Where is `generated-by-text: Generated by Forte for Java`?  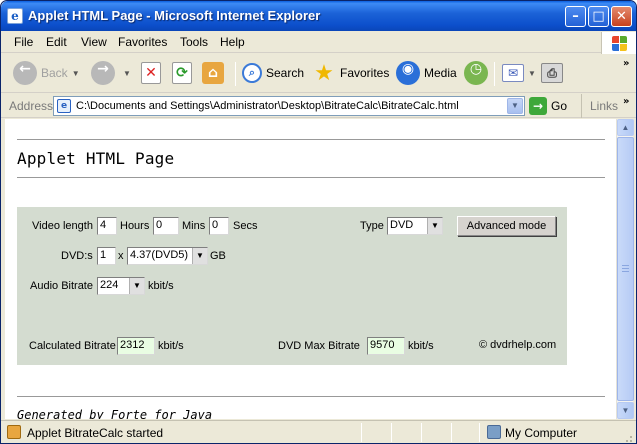 generated-by-text: Generated by Forte for Java is located at coordinates (115, 413).